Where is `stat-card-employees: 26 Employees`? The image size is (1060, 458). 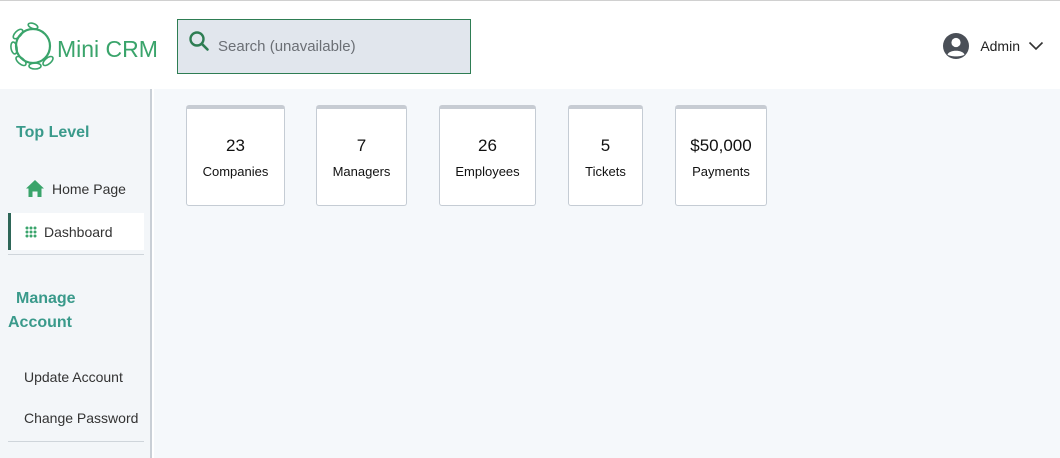 stat-card-employees: 26 Employees is located at coordinates (487, 155).